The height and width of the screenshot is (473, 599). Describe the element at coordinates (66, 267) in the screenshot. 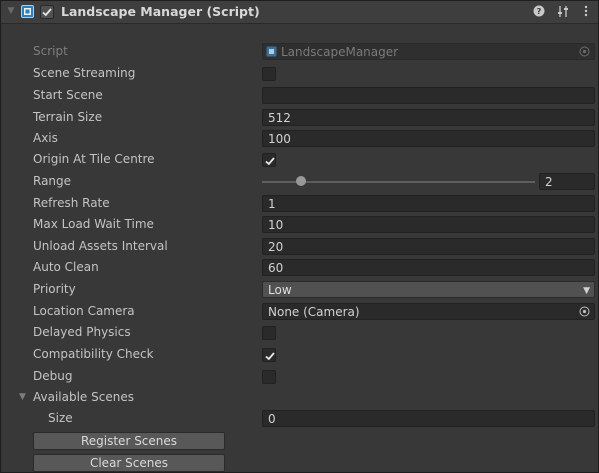

I see `auto-clean-label: Auto Clean` at that location.